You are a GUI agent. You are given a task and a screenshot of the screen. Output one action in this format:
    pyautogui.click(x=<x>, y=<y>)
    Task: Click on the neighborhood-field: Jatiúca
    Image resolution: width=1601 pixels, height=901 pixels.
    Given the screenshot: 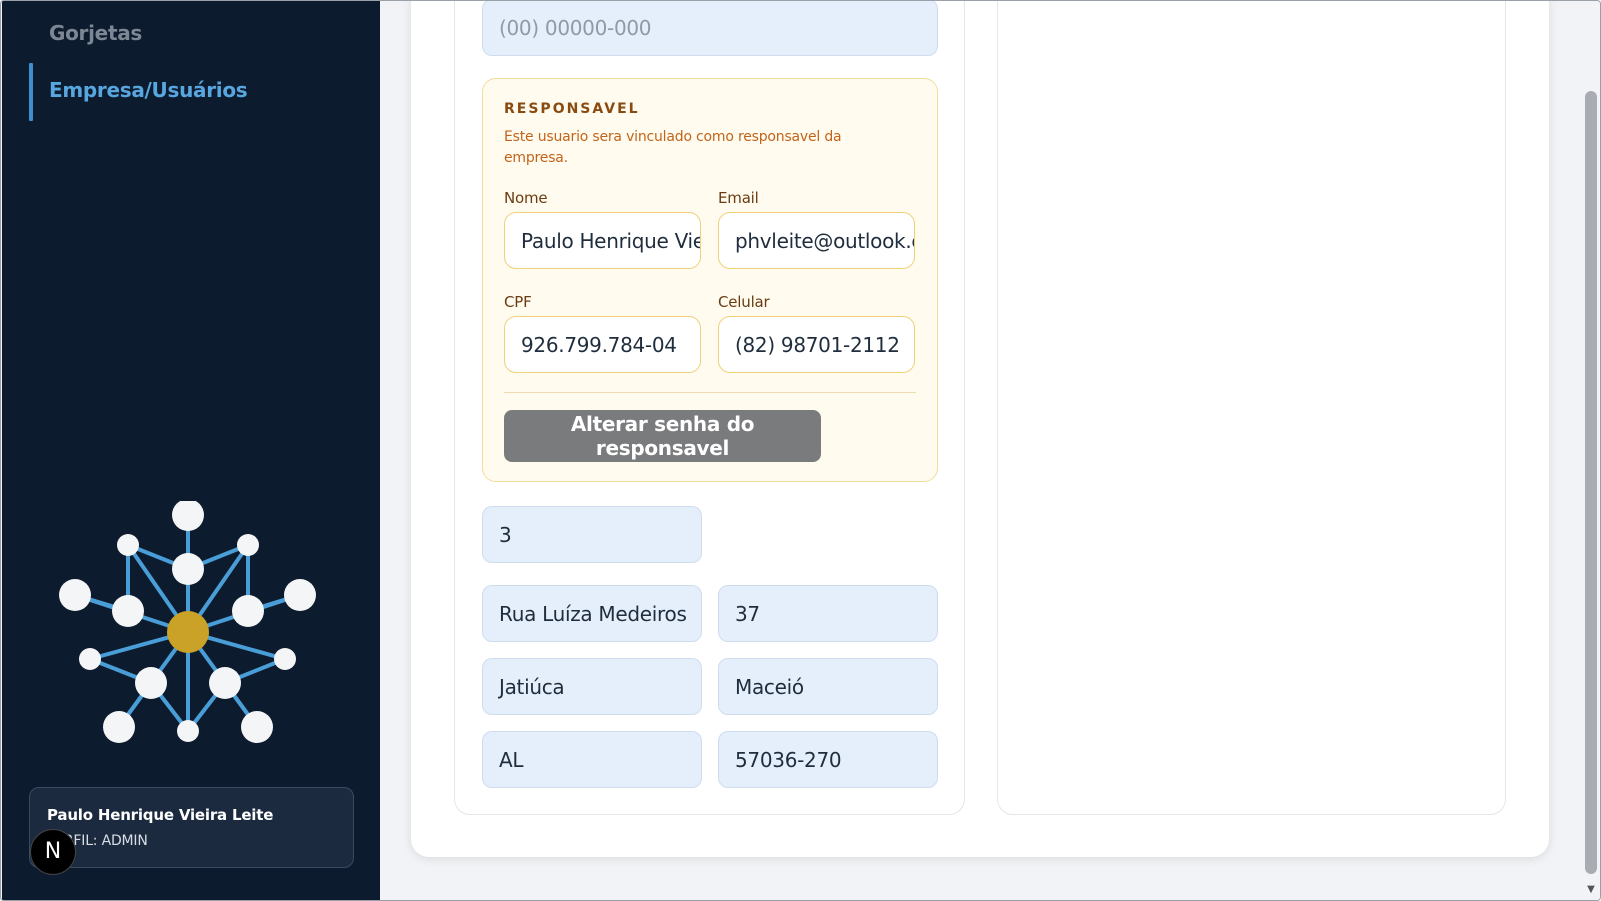 What is the action you would take?
    pyautogui.click(x=592, y=686)
    